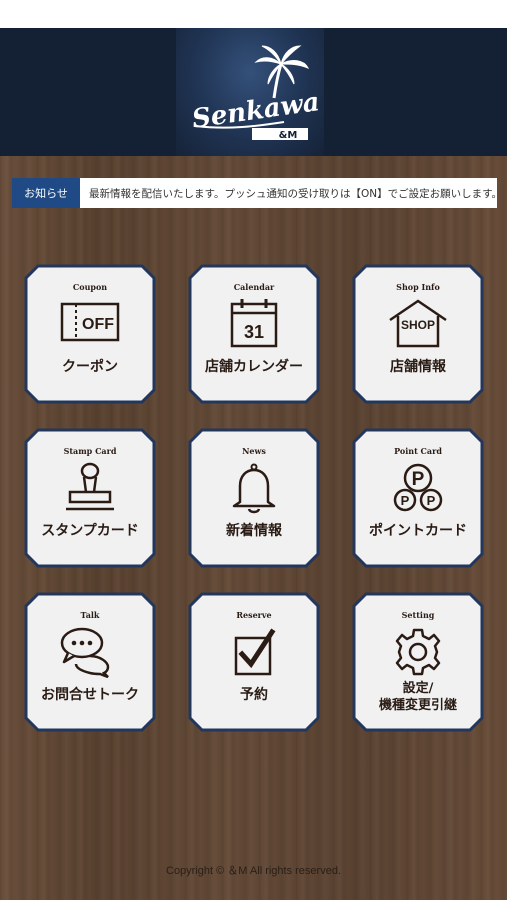 This screenshot has width=507, height=900. I want to click on tile-jp-label: スタンプカード, so click(90, 531).